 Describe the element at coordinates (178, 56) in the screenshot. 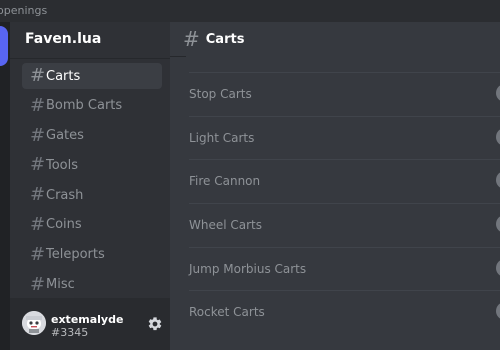

I see `header-divider` at that location.